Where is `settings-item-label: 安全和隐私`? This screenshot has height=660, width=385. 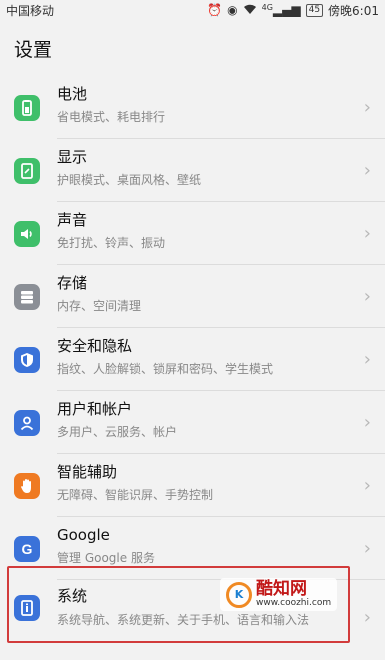
settings-item-label: 安全和隐私 is located at coordinates (95, 346).